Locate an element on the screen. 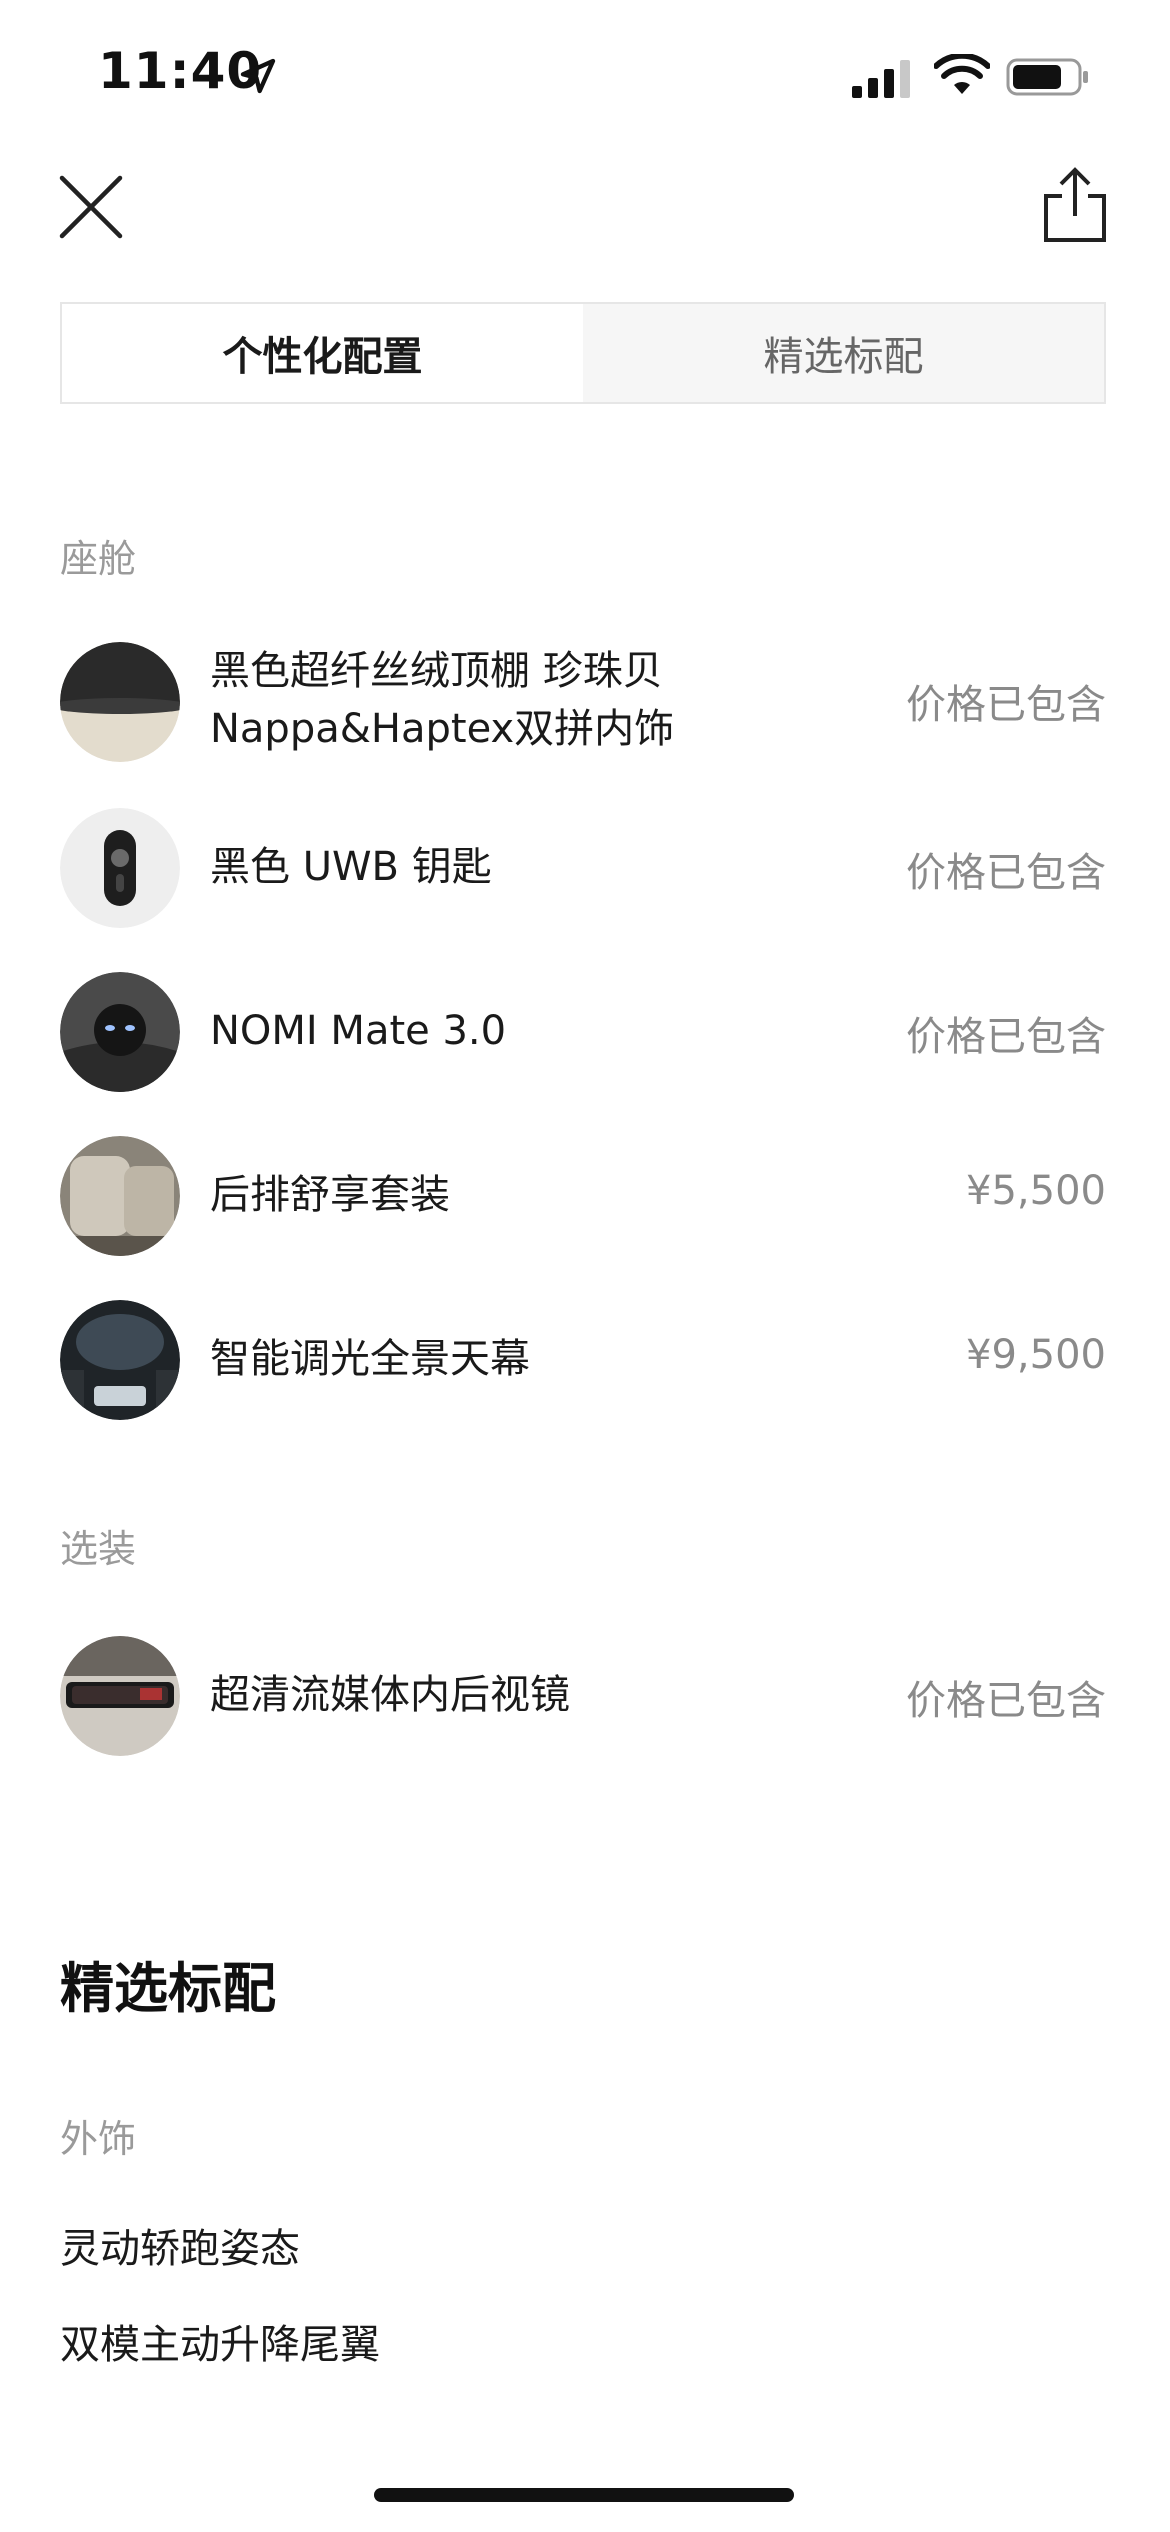 Image resolution: width=1170 pixels, height=2532 pixels. panoramic-roof-icon is located at coordinates (120, 1360).